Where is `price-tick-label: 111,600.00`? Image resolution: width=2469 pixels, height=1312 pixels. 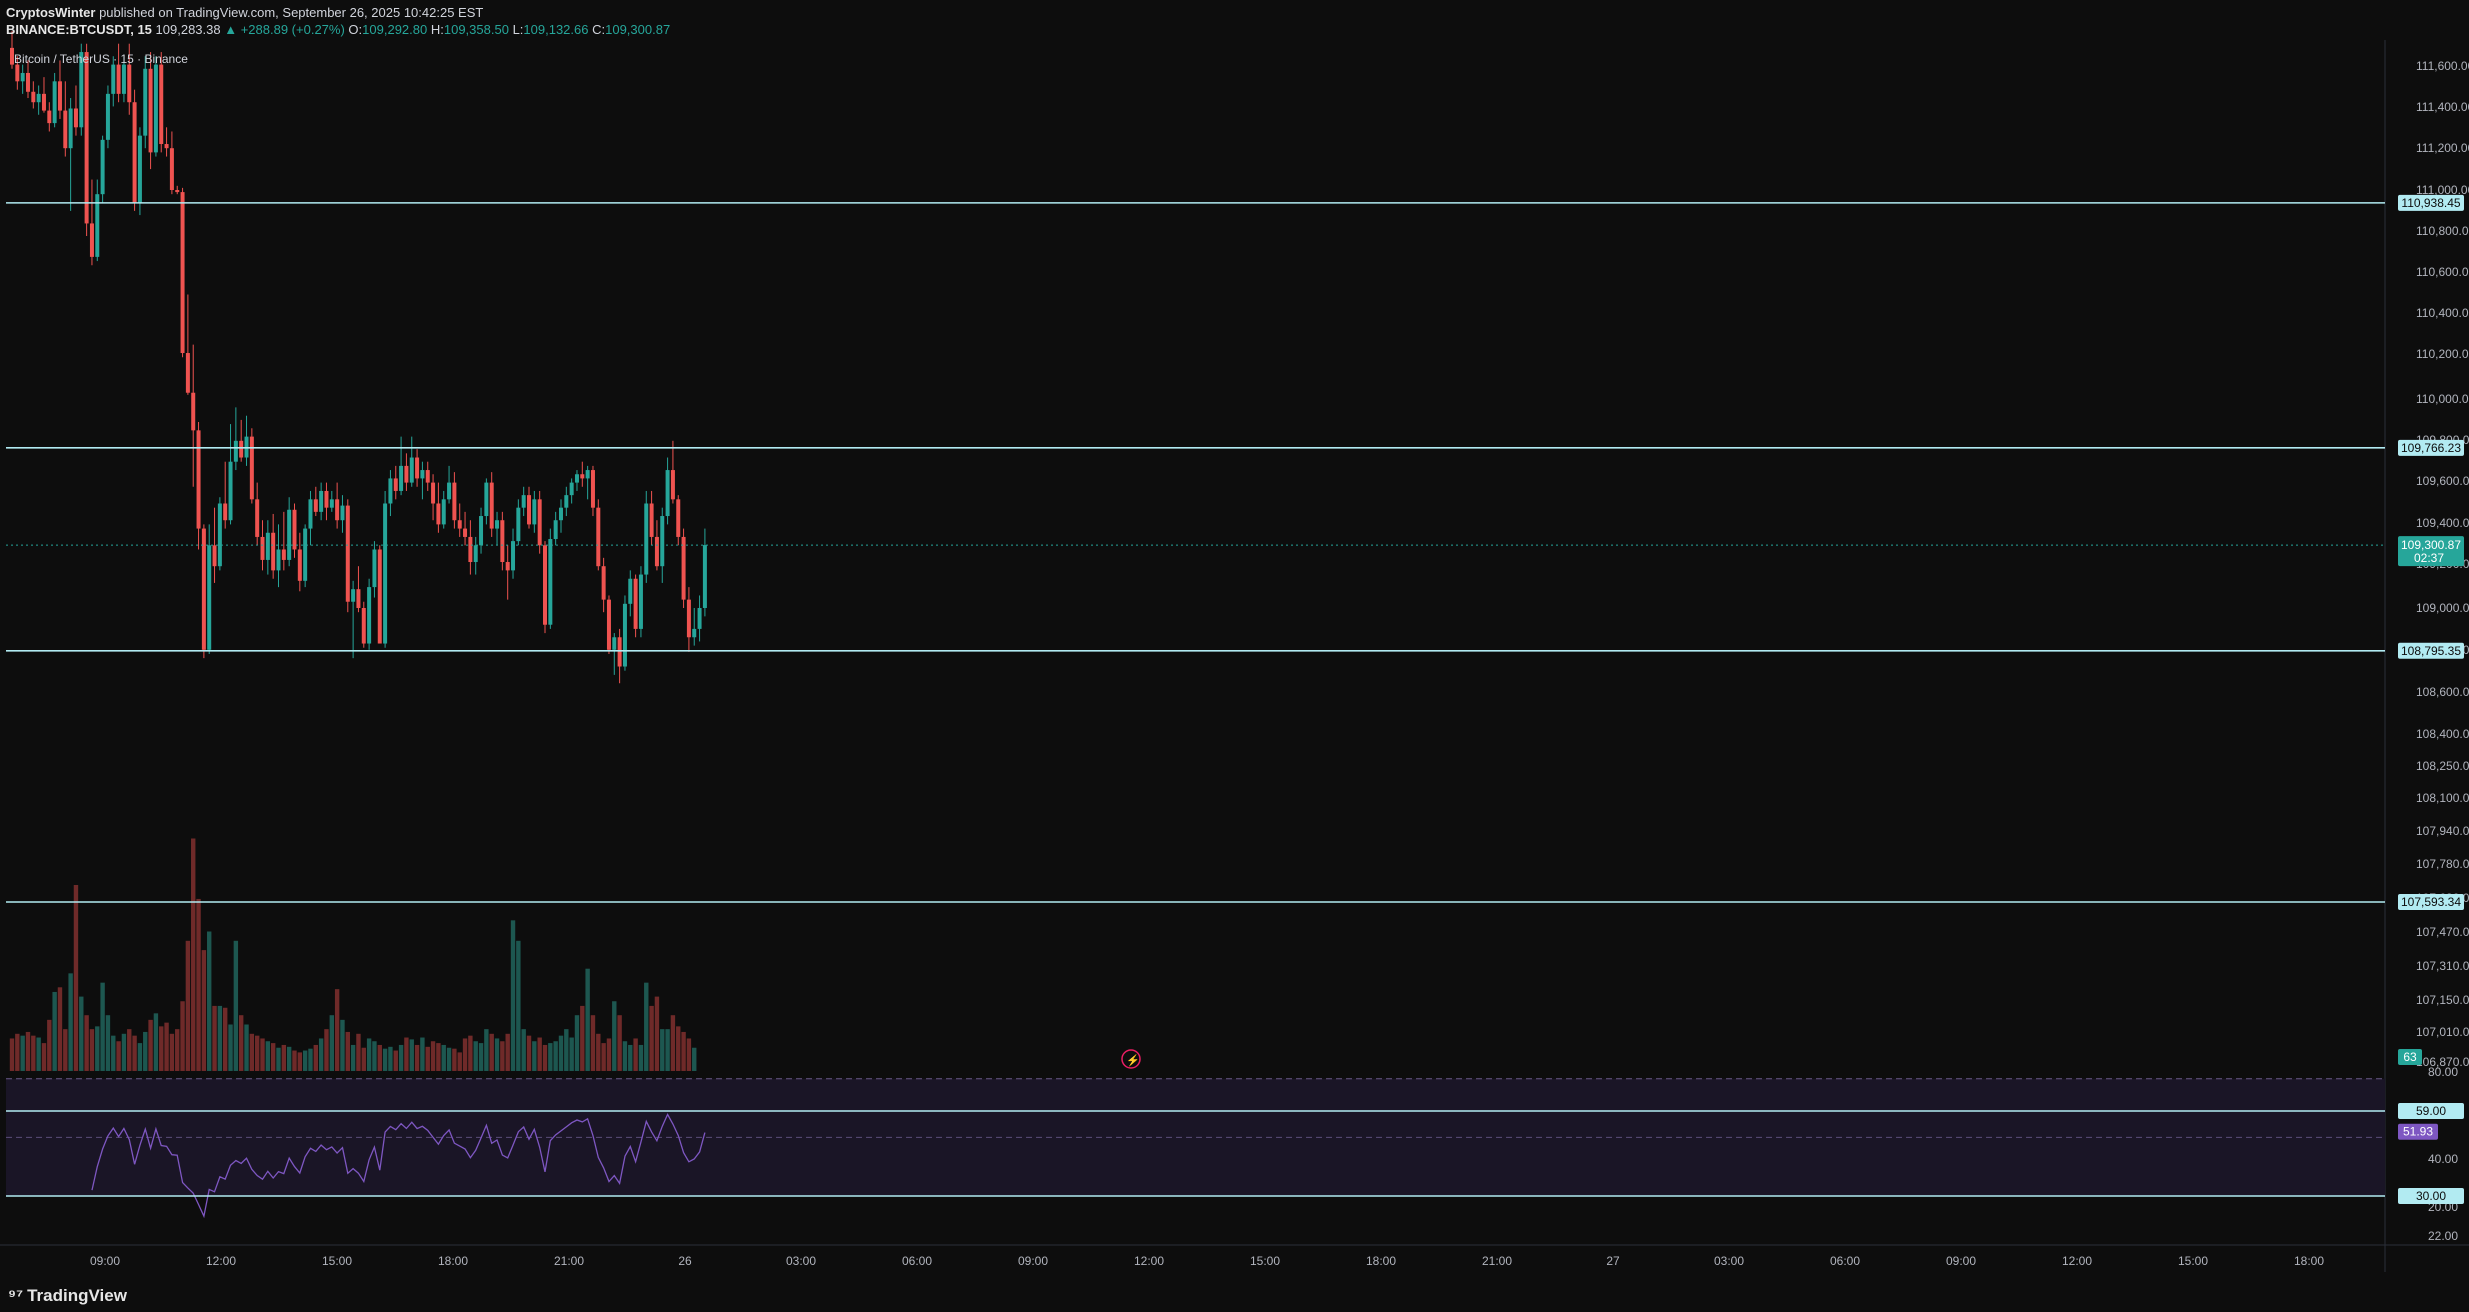 price-tick-label: 111,600.00 is located at coordinates (2442, 66).